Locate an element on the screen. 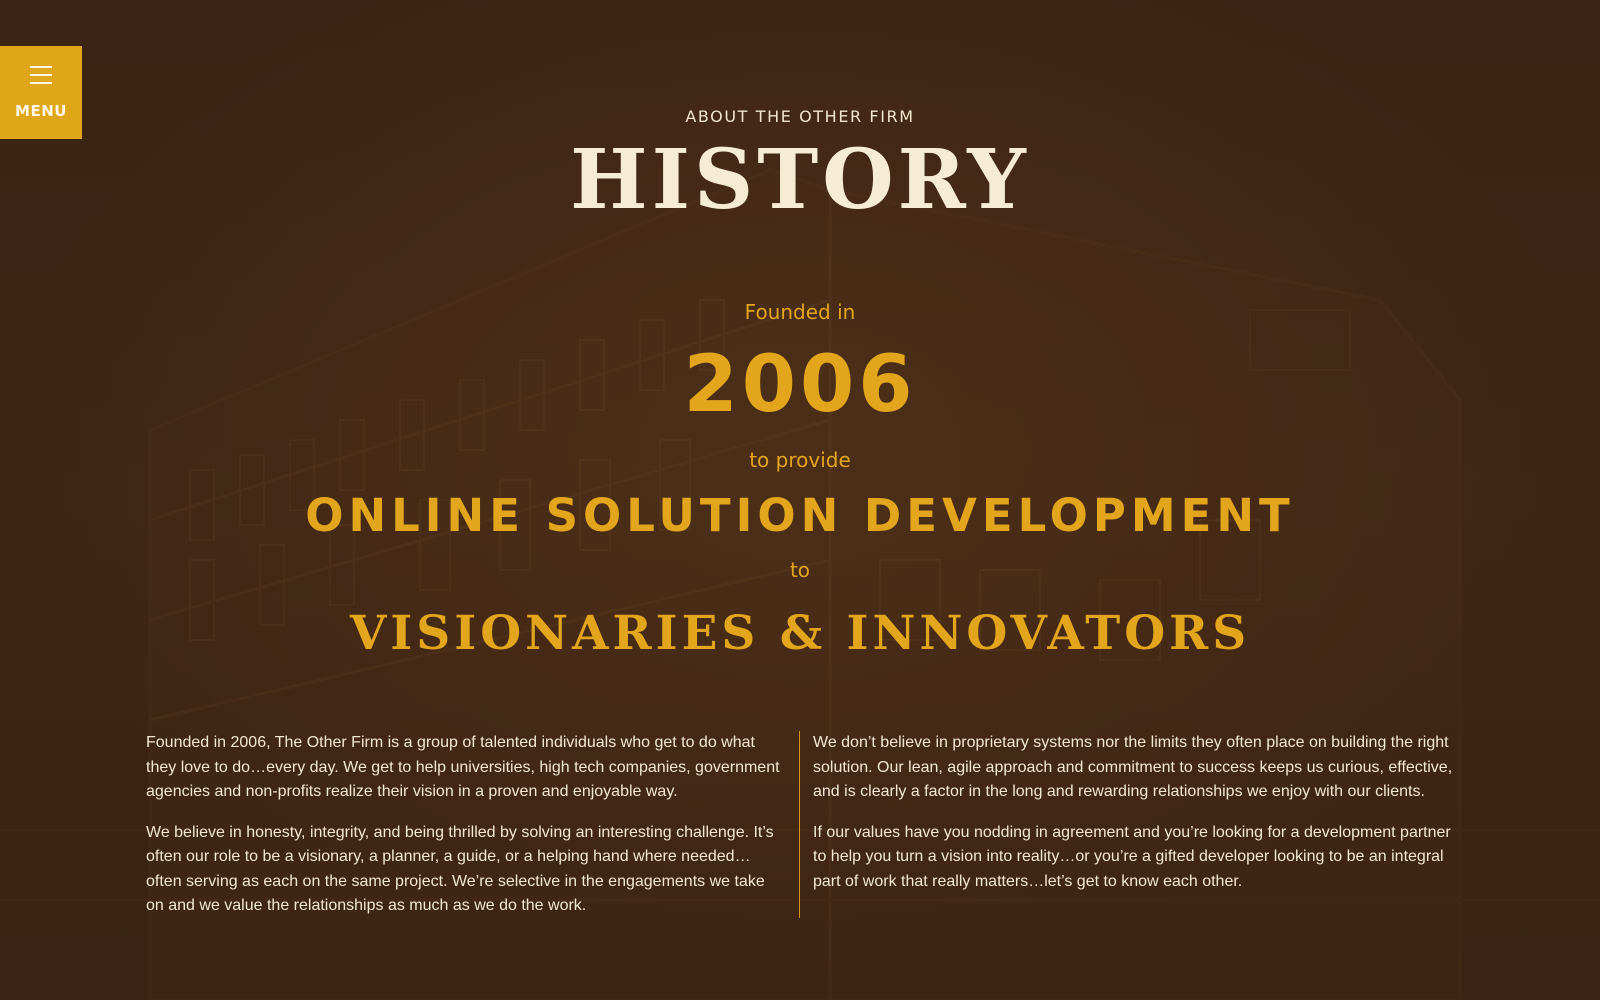 This screenshot has width=1600, height=1000. founded-year: 2006 is located at coordinates (800, 385).